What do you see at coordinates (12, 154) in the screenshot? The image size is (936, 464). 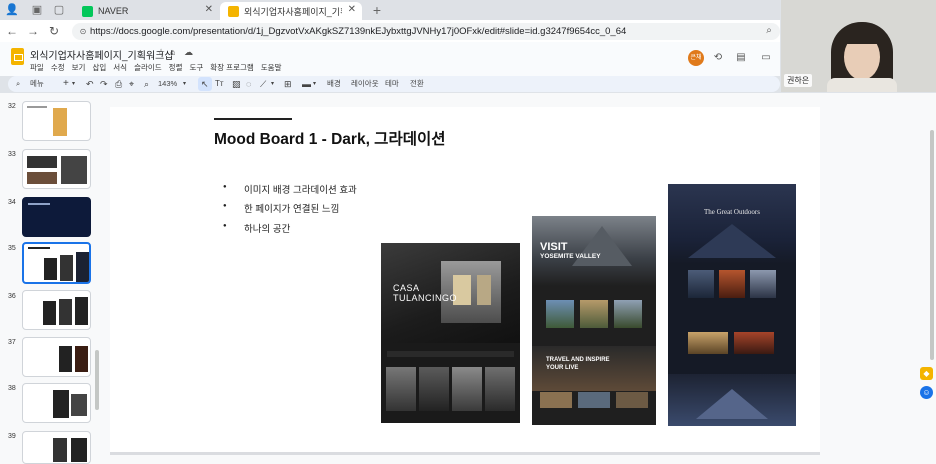 I see `slide-number: 33` at bounding box center [12, 154].